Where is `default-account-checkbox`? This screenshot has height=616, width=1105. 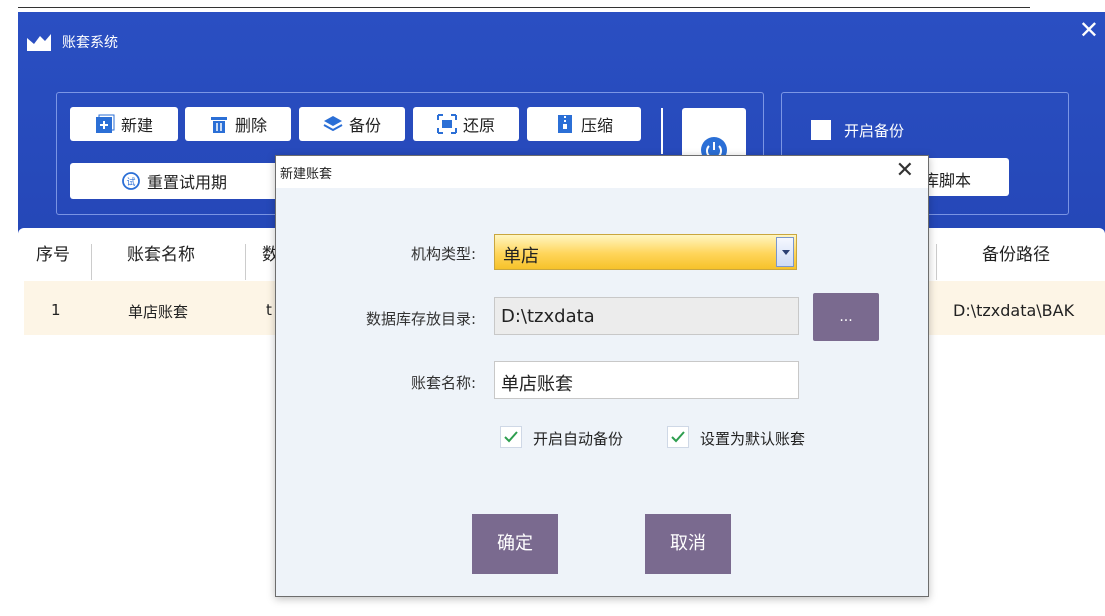 default-account-checkbox is located at coordinates (678, 437).